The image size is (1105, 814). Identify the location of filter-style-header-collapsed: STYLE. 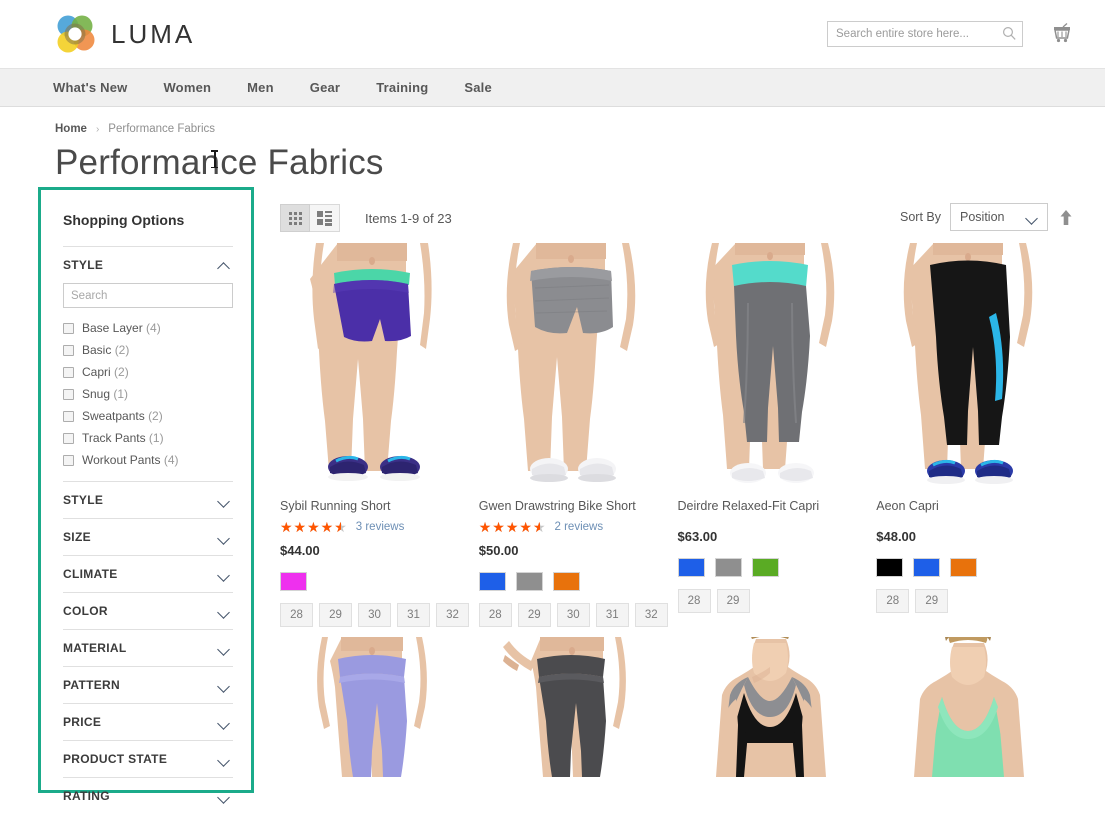
(148, 500).